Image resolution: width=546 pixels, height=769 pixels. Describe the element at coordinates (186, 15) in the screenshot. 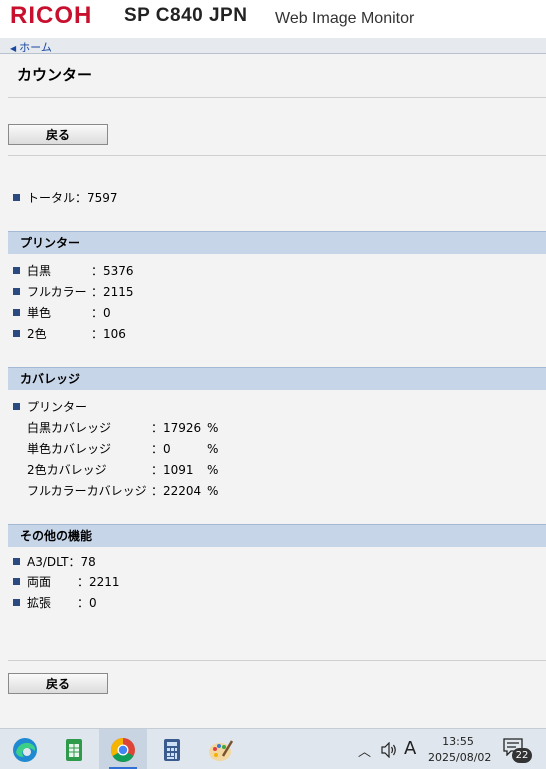

I see `model-name: SP C840 JPN` at that location.